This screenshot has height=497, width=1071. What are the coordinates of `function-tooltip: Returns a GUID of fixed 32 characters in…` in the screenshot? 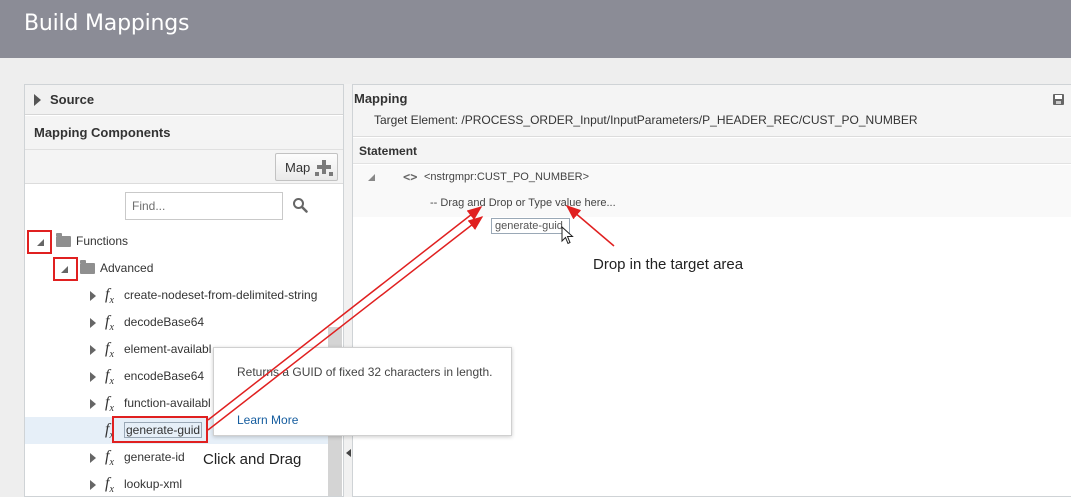 It's located at (362, 391).